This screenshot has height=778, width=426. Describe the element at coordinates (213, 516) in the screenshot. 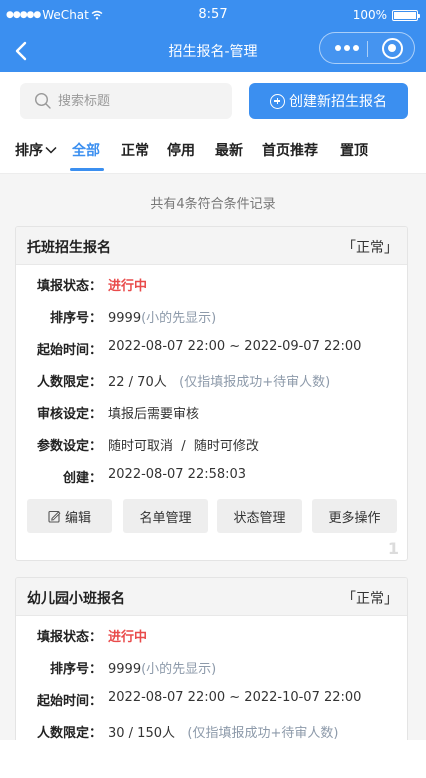

I see `card-actions: 编辑 名单管理 状态管理 更多操作` at that location.